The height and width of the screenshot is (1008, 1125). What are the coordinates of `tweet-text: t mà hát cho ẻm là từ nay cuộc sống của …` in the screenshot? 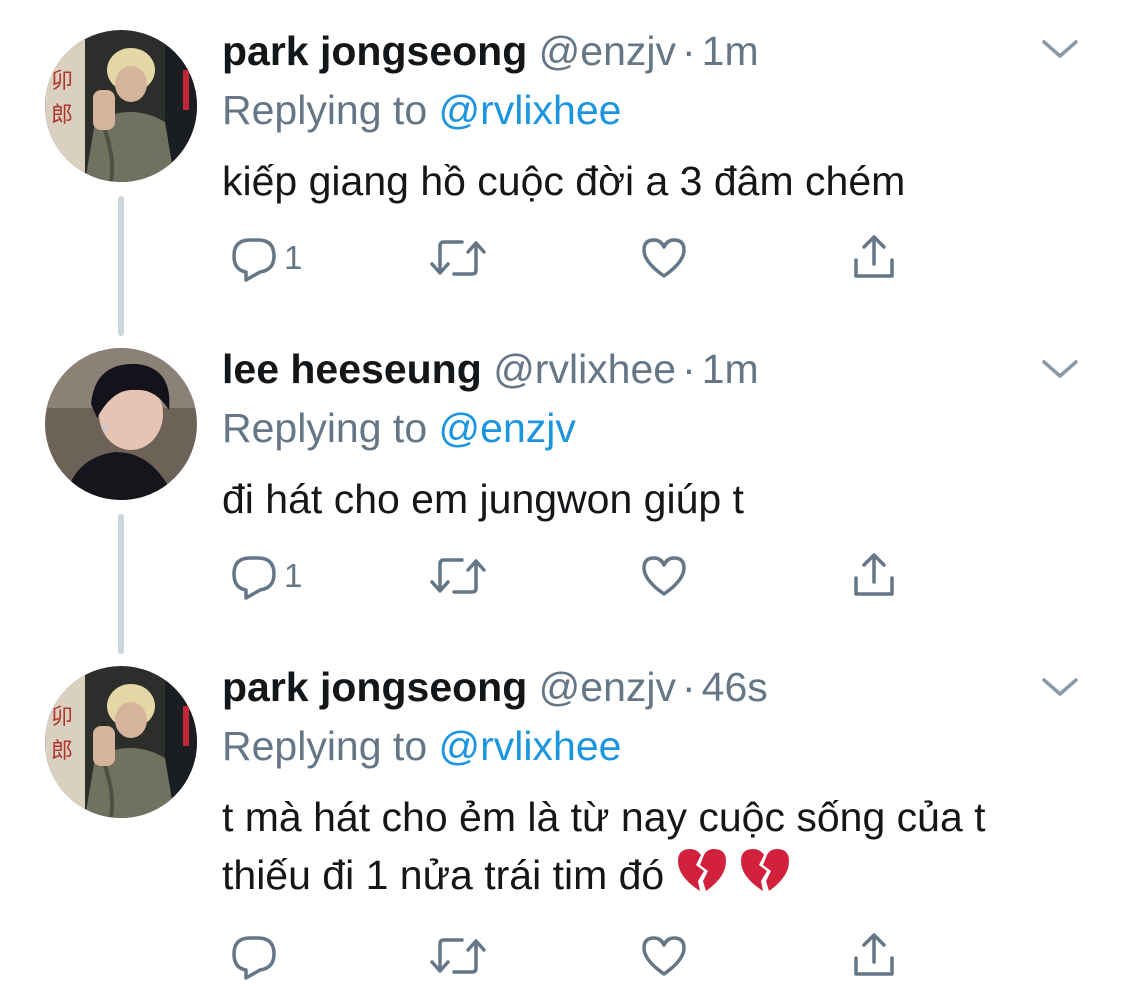 It's located at (657, 846).